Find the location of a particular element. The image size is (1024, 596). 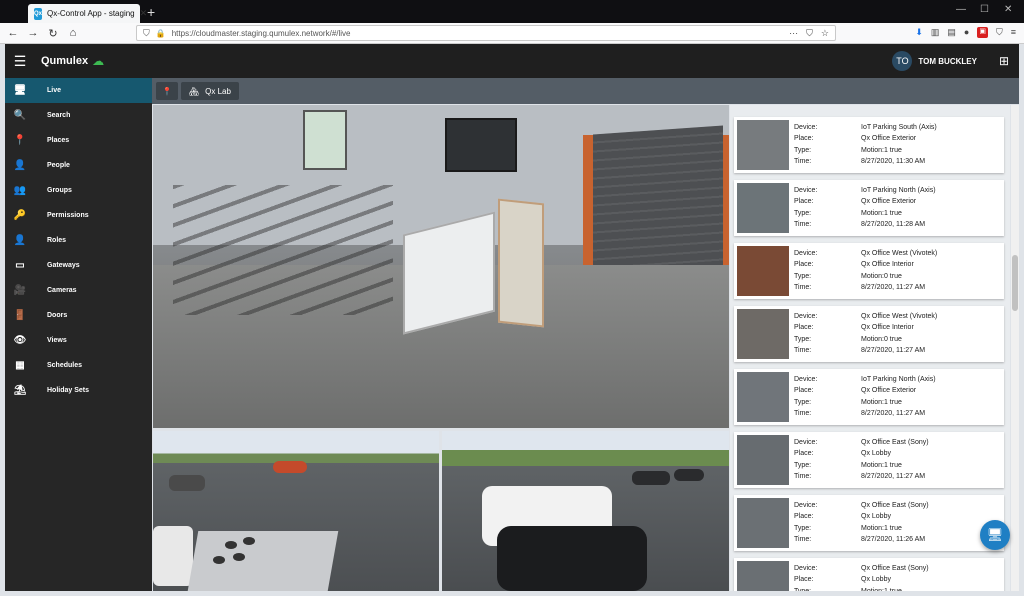

reload-icon: ↻ is located at coordinates (53, 33).